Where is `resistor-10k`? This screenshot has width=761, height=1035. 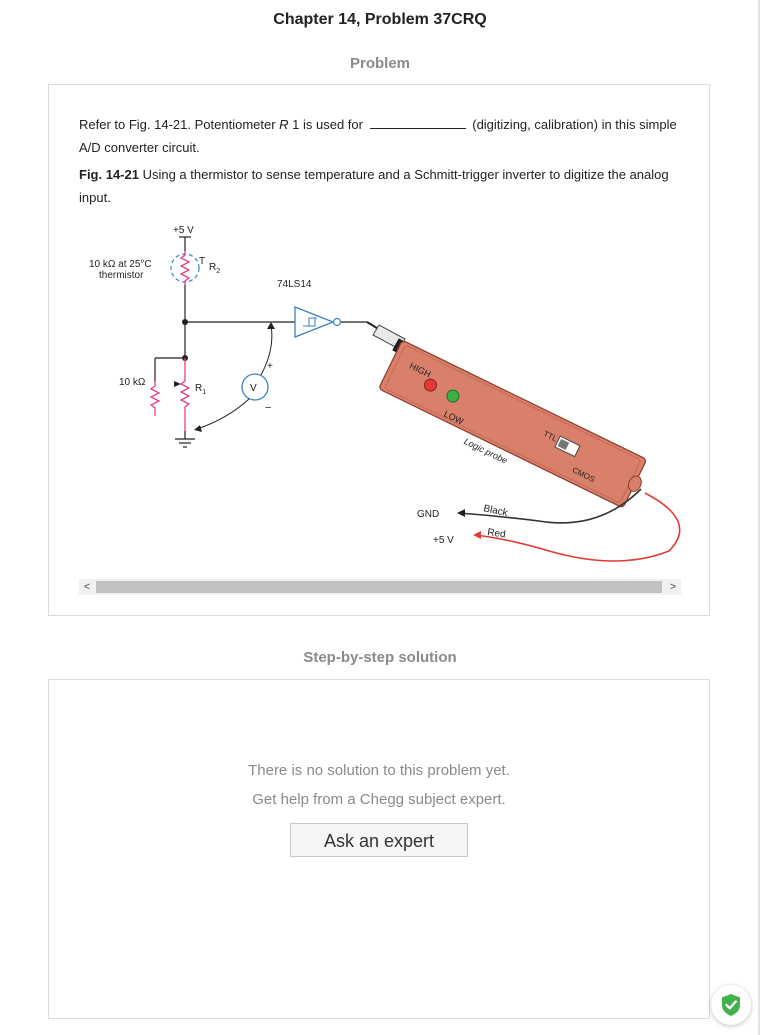 resistor-10k is located at coordinates (155, 398).